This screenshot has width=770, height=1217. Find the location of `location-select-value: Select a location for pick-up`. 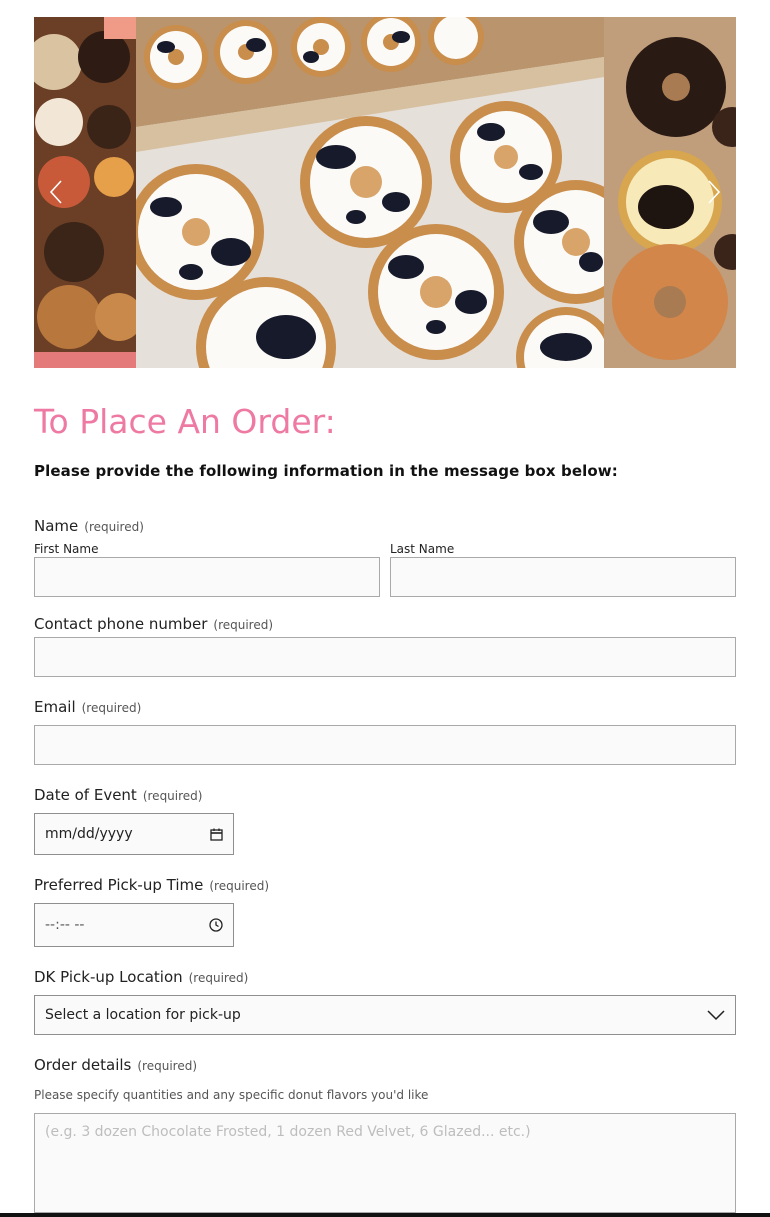

location-select-value: Select a location for pick-up is located at coordinates (143, 1015).